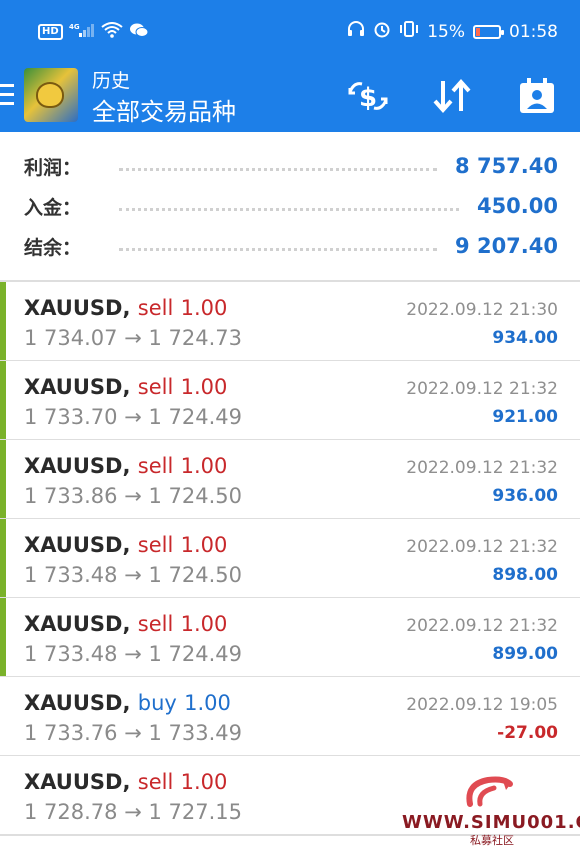  I want to click on close-price: 1 733.49, so click(195, 733).